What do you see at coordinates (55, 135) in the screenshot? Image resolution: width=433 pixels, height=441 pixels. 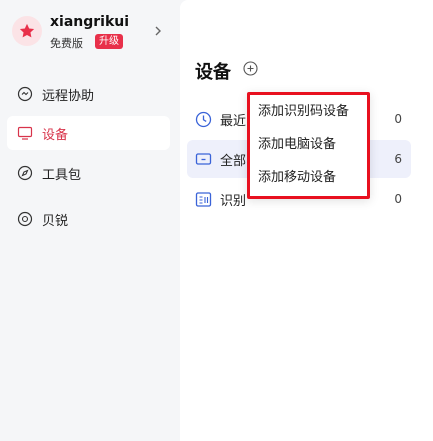 I see `sidebar-item-label: 设备` at bounding box center [55, 135].